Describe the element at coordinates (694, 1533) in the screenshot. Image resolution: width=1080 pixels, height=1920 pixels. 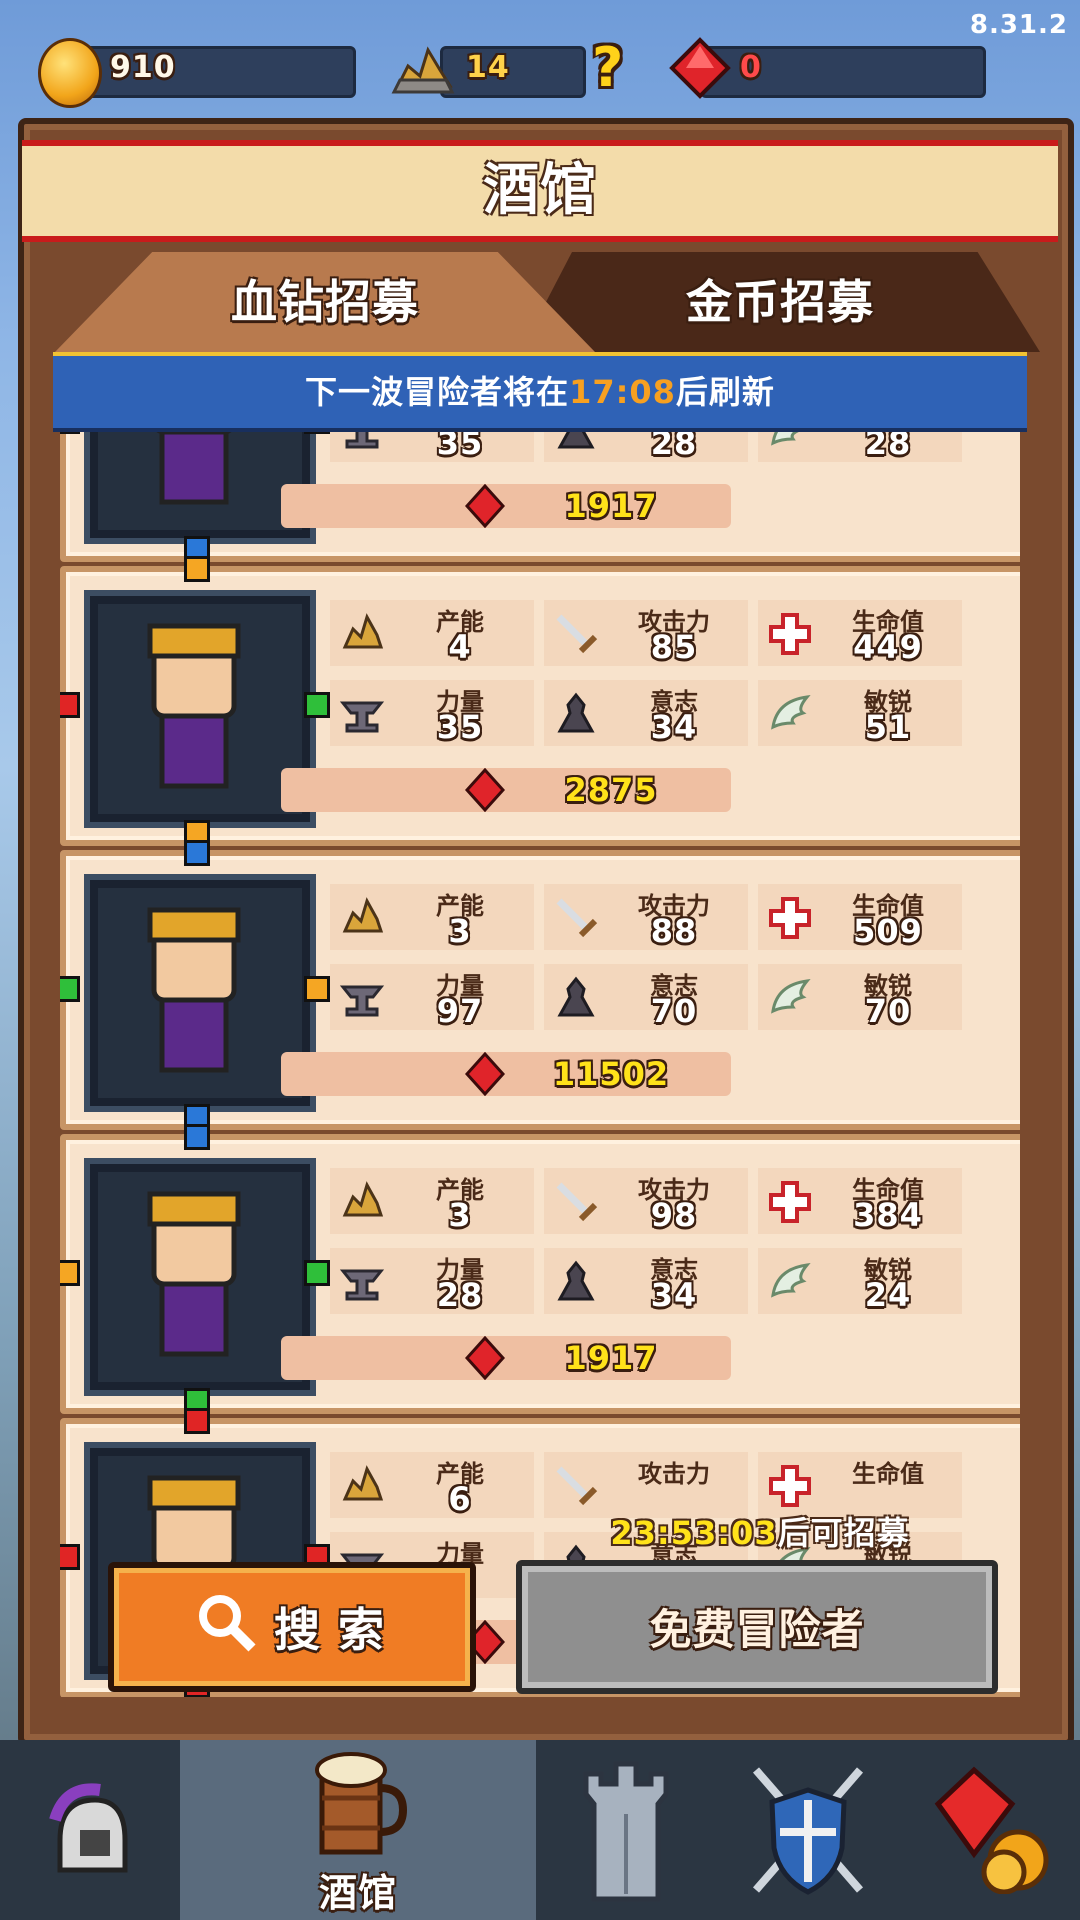
I see `cooldown-time: 23:53:03` at that location.